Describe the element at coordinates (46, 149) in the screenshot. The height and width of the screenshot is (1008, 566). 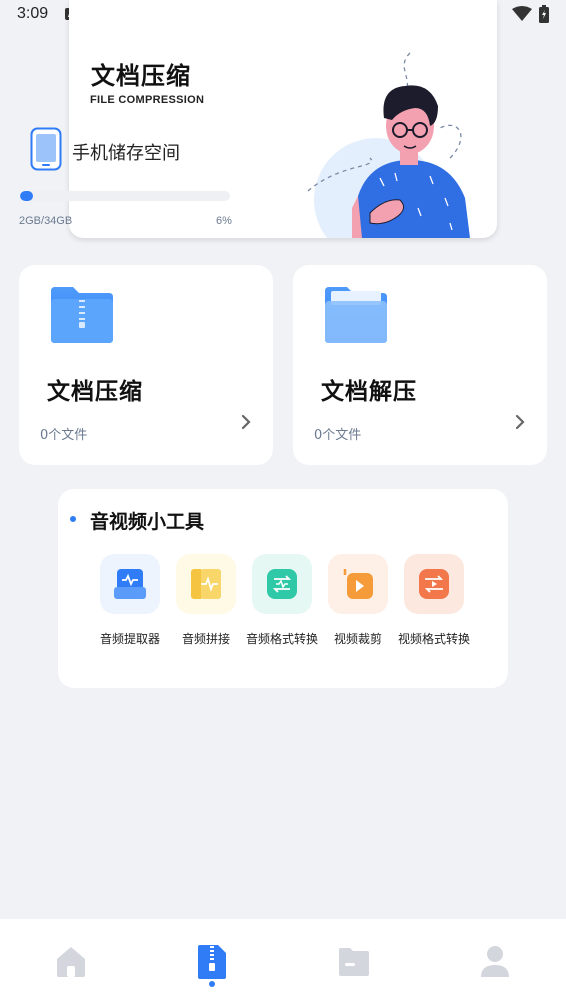
I see `phone-icon` at that location.